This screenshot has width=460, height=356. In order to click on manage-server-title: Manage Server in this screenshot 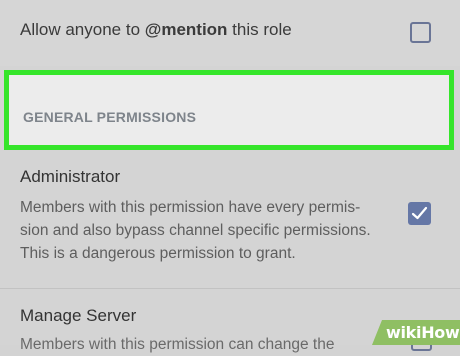, I will do `click(78, 315)`.